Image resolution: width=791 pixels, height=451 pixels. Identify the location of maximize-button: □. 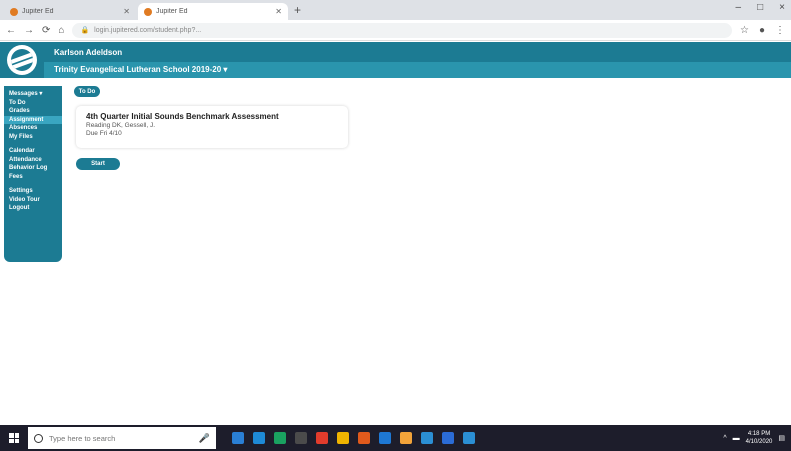
(760, 7).